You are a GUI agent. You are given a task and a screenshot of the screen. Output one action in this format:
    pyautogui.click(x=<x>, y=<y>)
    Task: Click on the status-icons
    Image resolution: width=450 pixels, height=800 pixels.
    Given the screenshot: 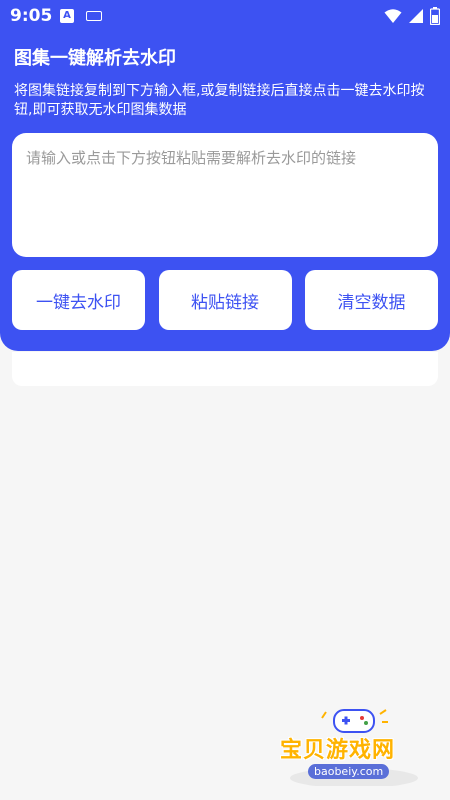 What is the action you would take?
    pyautogui.click(x=412, y=16)
    